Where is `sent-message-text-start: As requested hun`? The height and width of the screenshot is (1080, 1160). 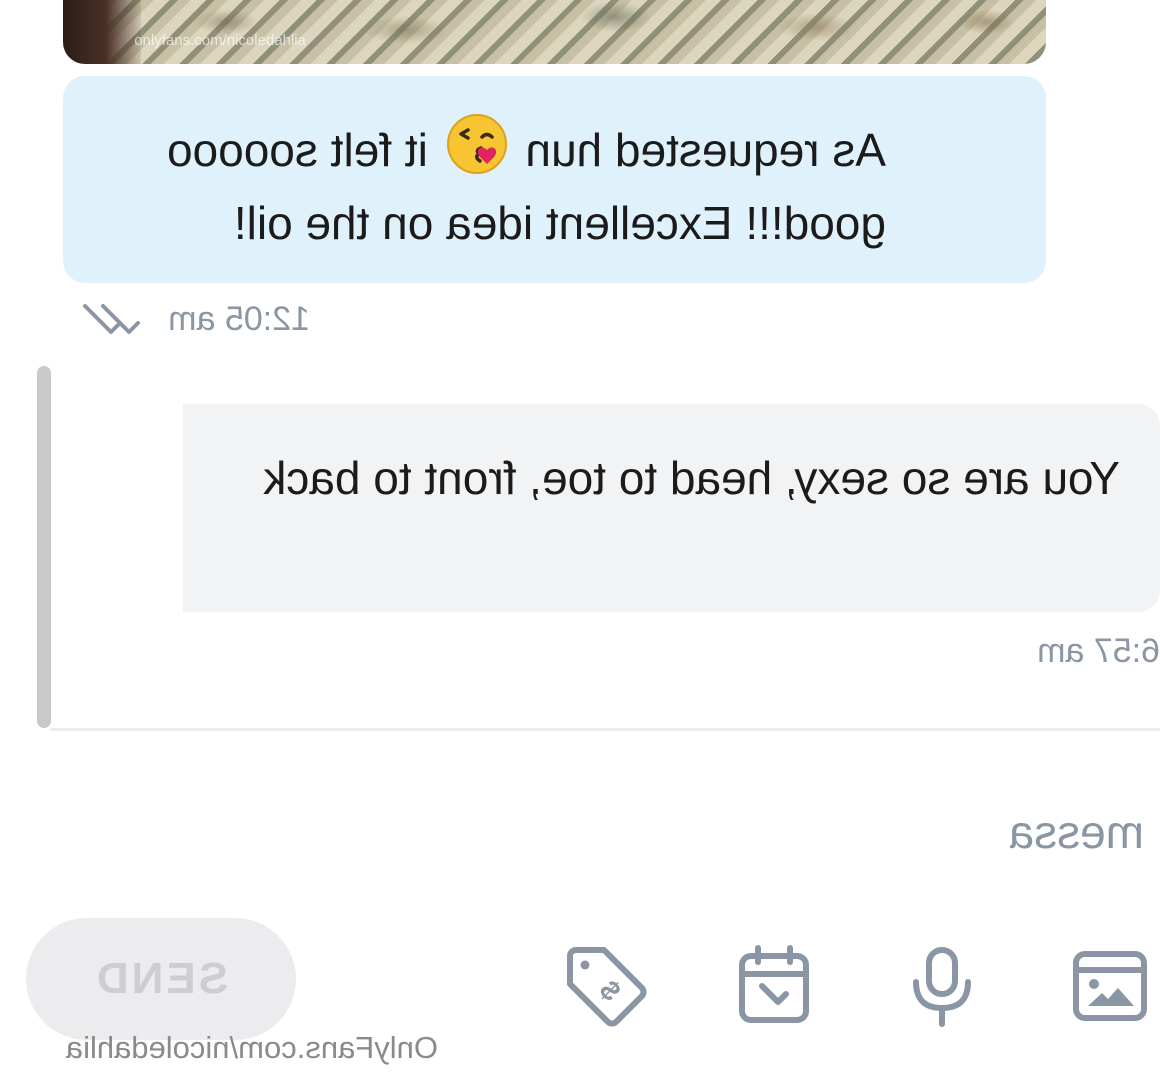 sent-message-text-start: As requested hun is located at coordinates (699, 150).